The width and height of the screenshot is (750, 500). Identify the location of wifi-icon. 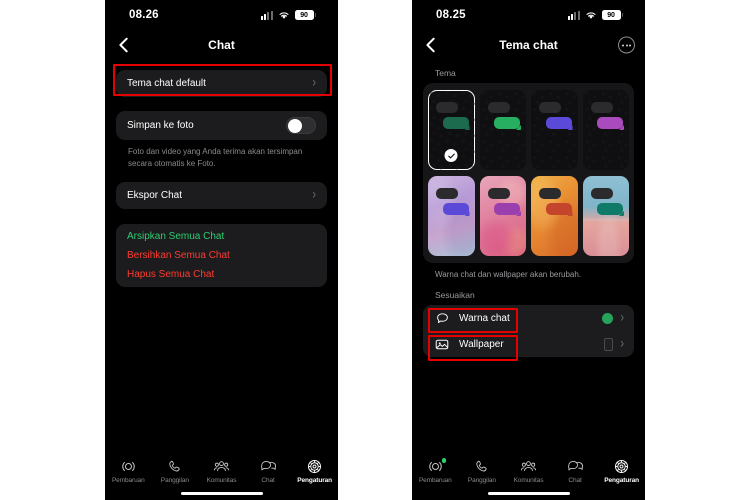
(283, 15).